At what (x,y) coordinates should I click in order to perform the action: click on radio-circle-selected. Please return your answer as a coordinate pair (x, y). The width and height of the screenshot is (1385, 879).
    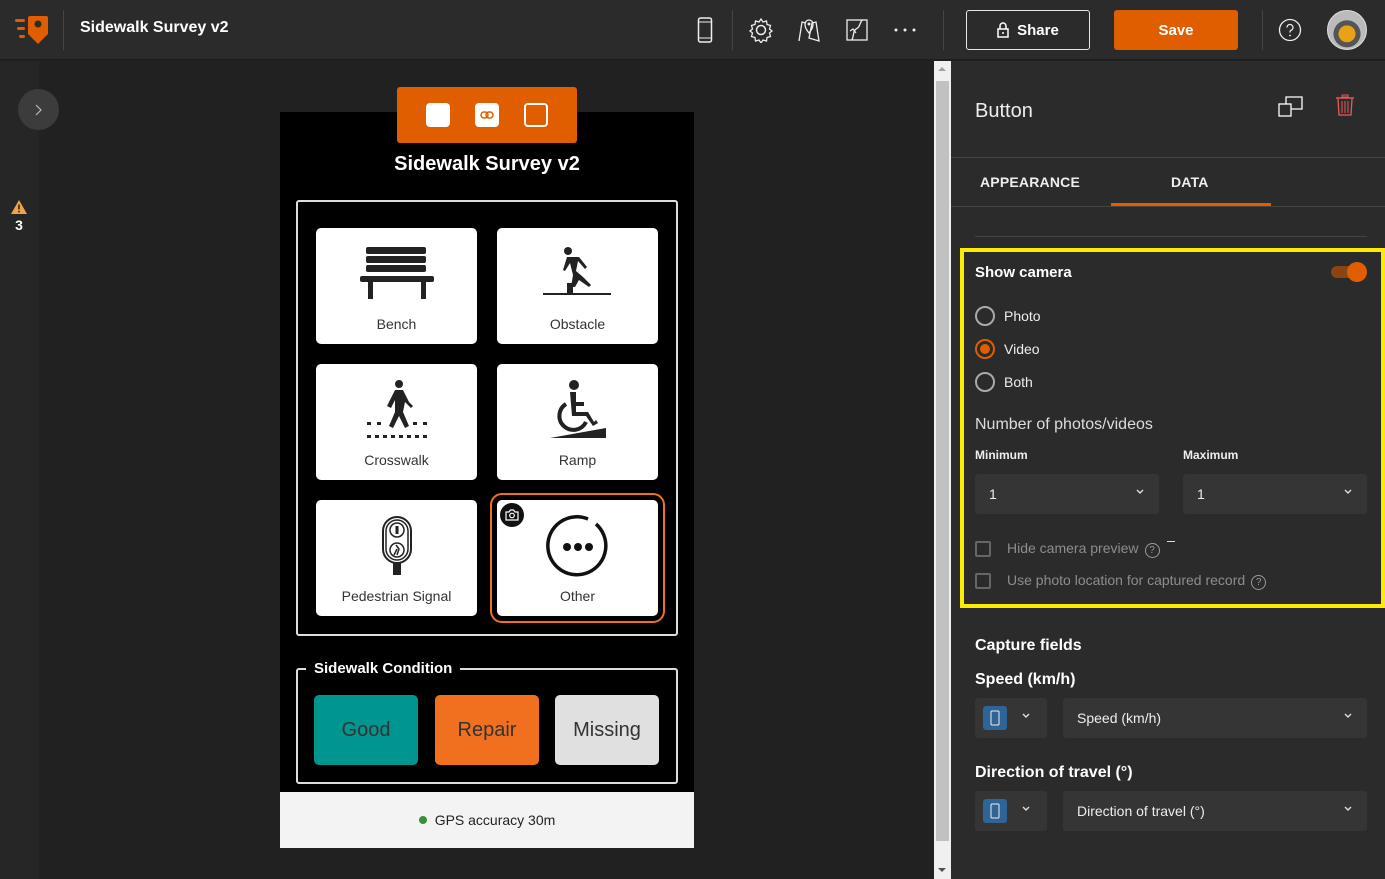
    Looking at the image, I should click on (985, 349).